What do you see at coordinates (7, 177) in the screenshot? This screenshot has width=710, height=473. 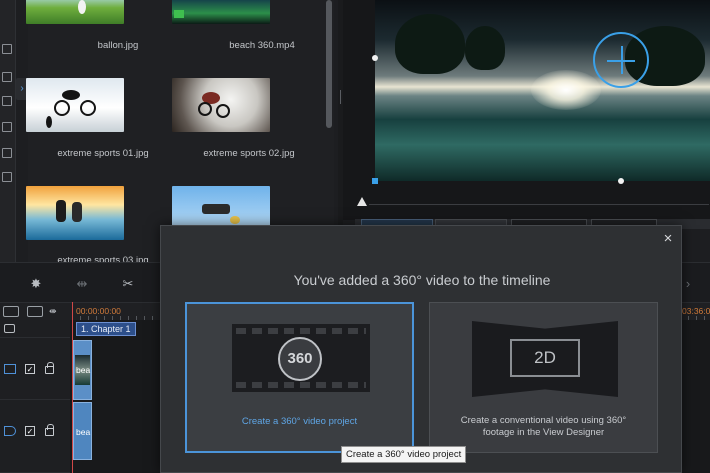 I see `folder-icon` at bounding box center [7, 177].